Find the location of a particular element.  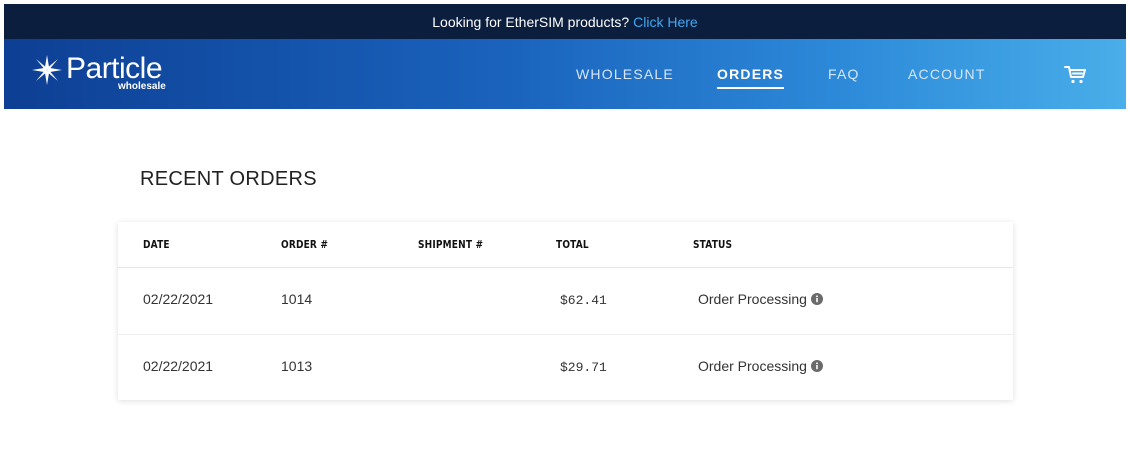

logo-subtitle: wholesale is located at coordinates (142, 86).